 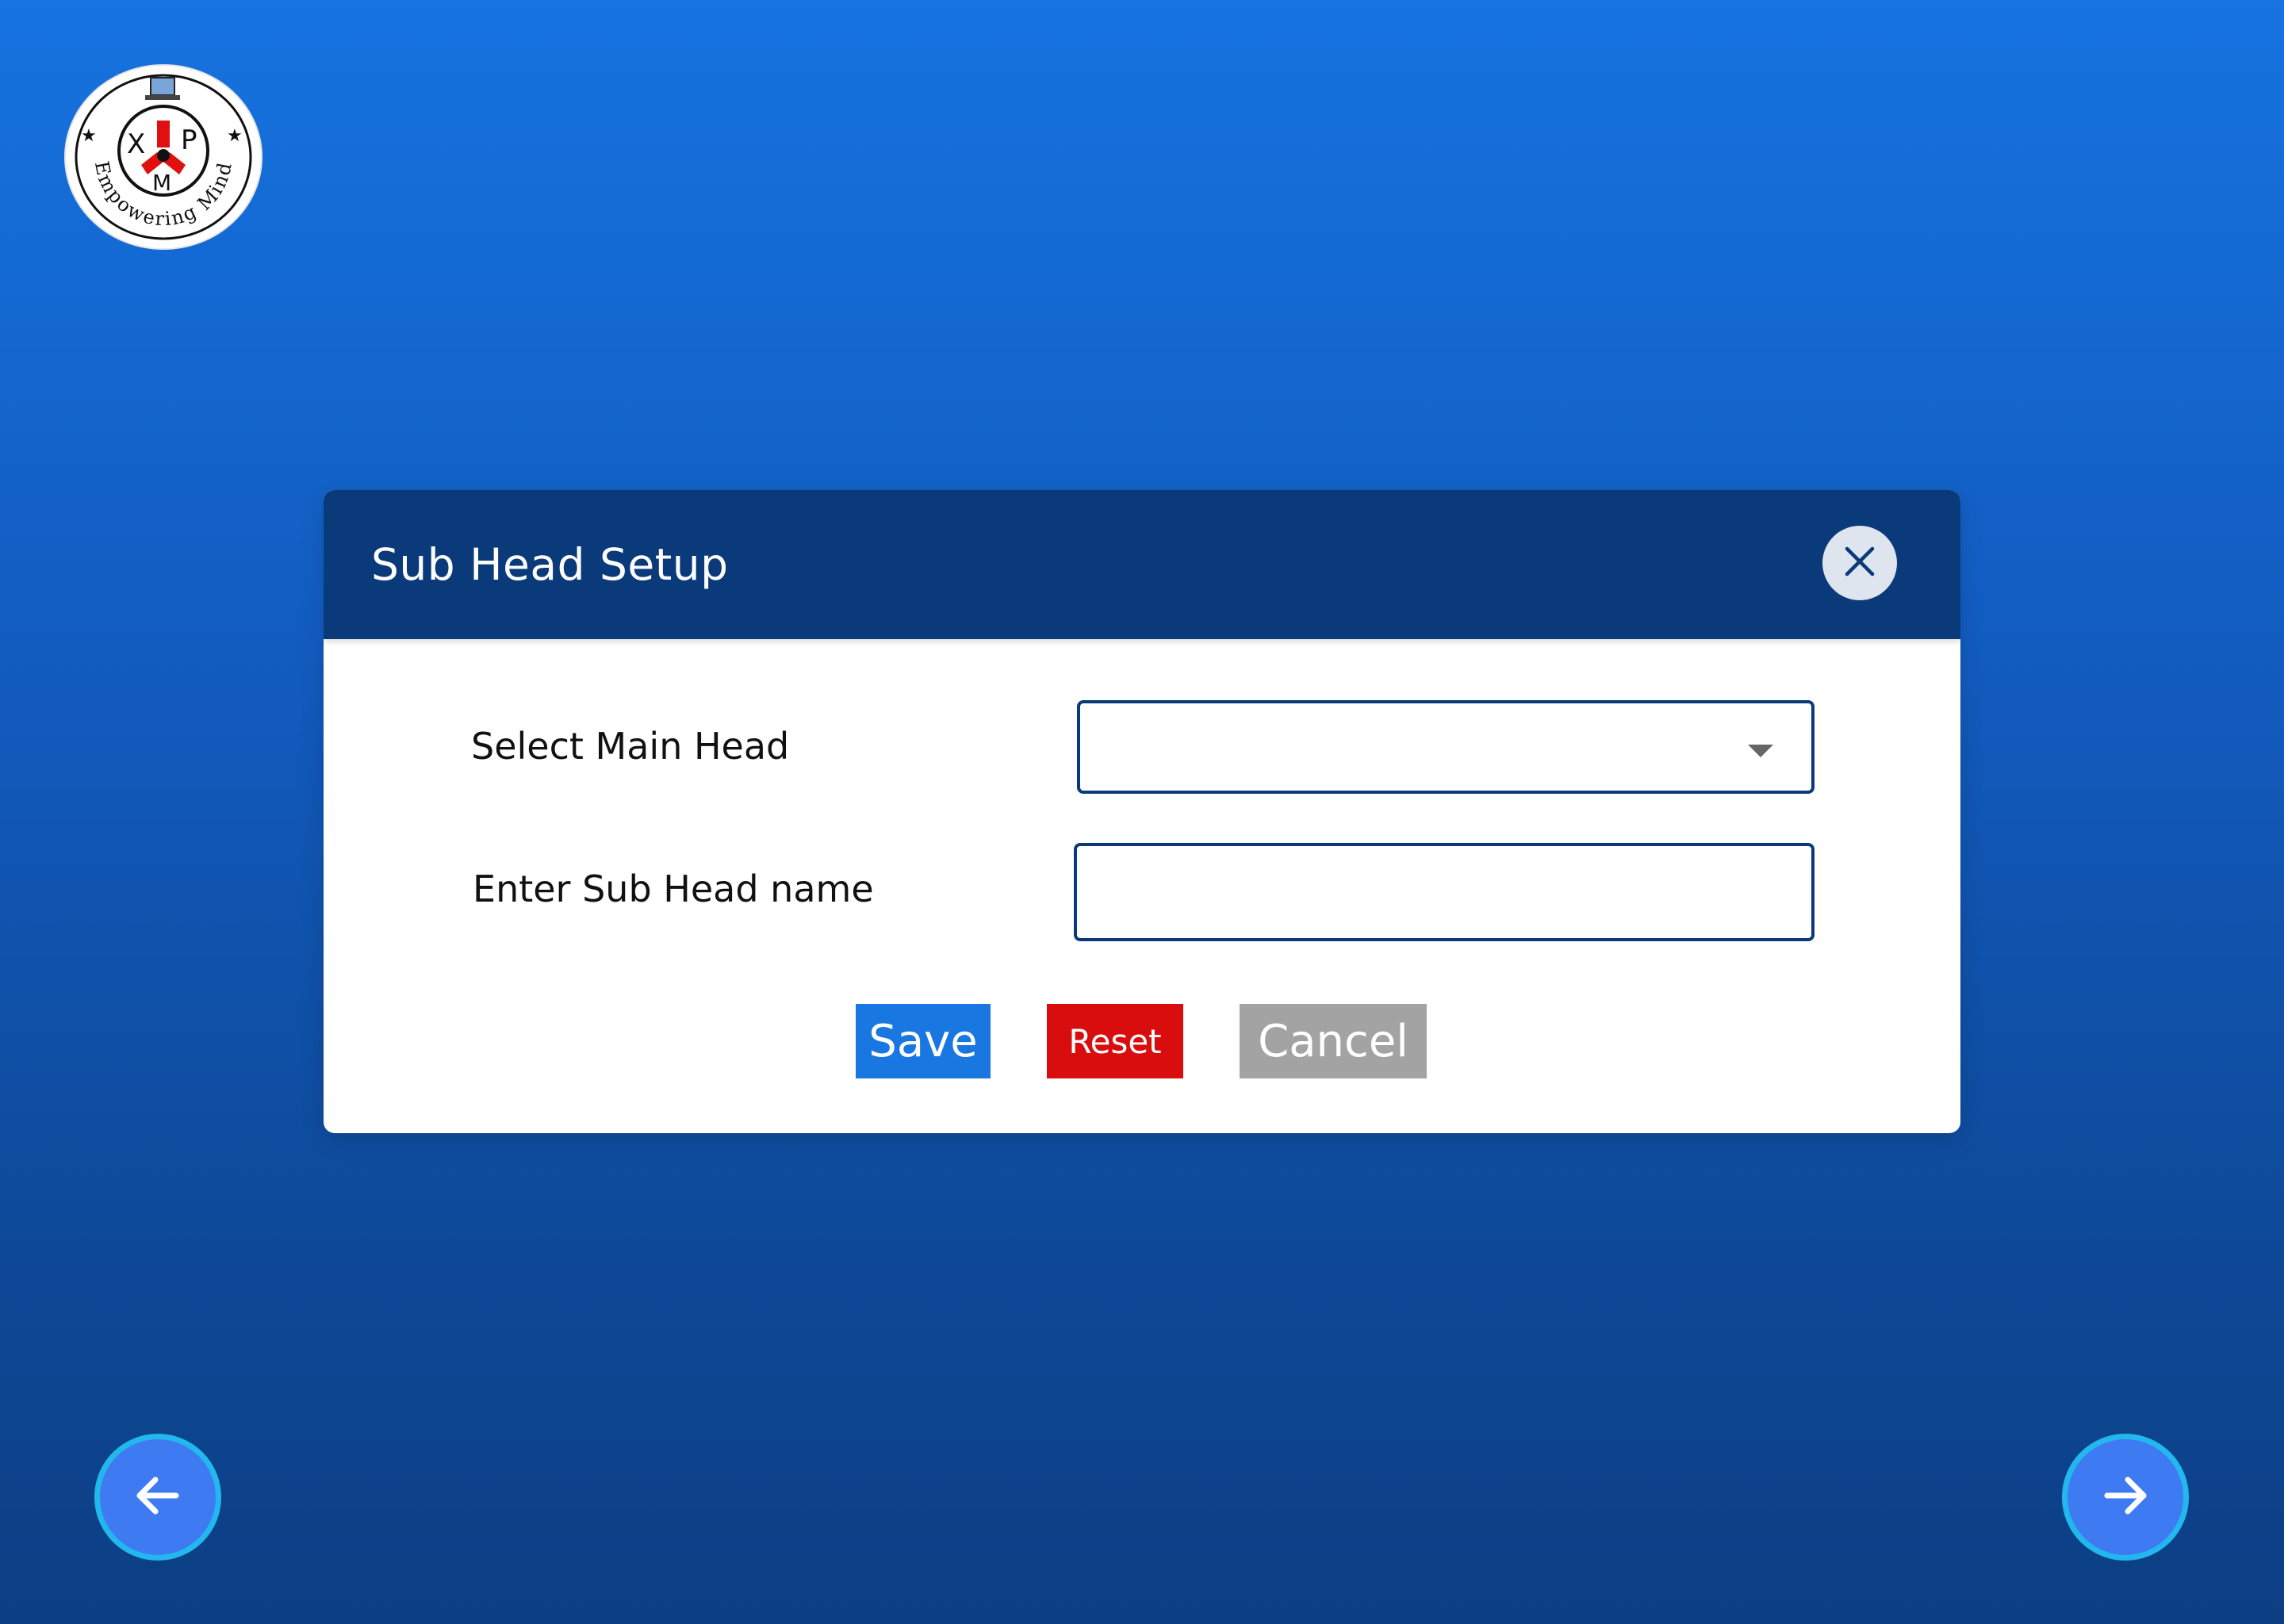 I want to click on arrow-left-icon, so click(x=158, y=1497).